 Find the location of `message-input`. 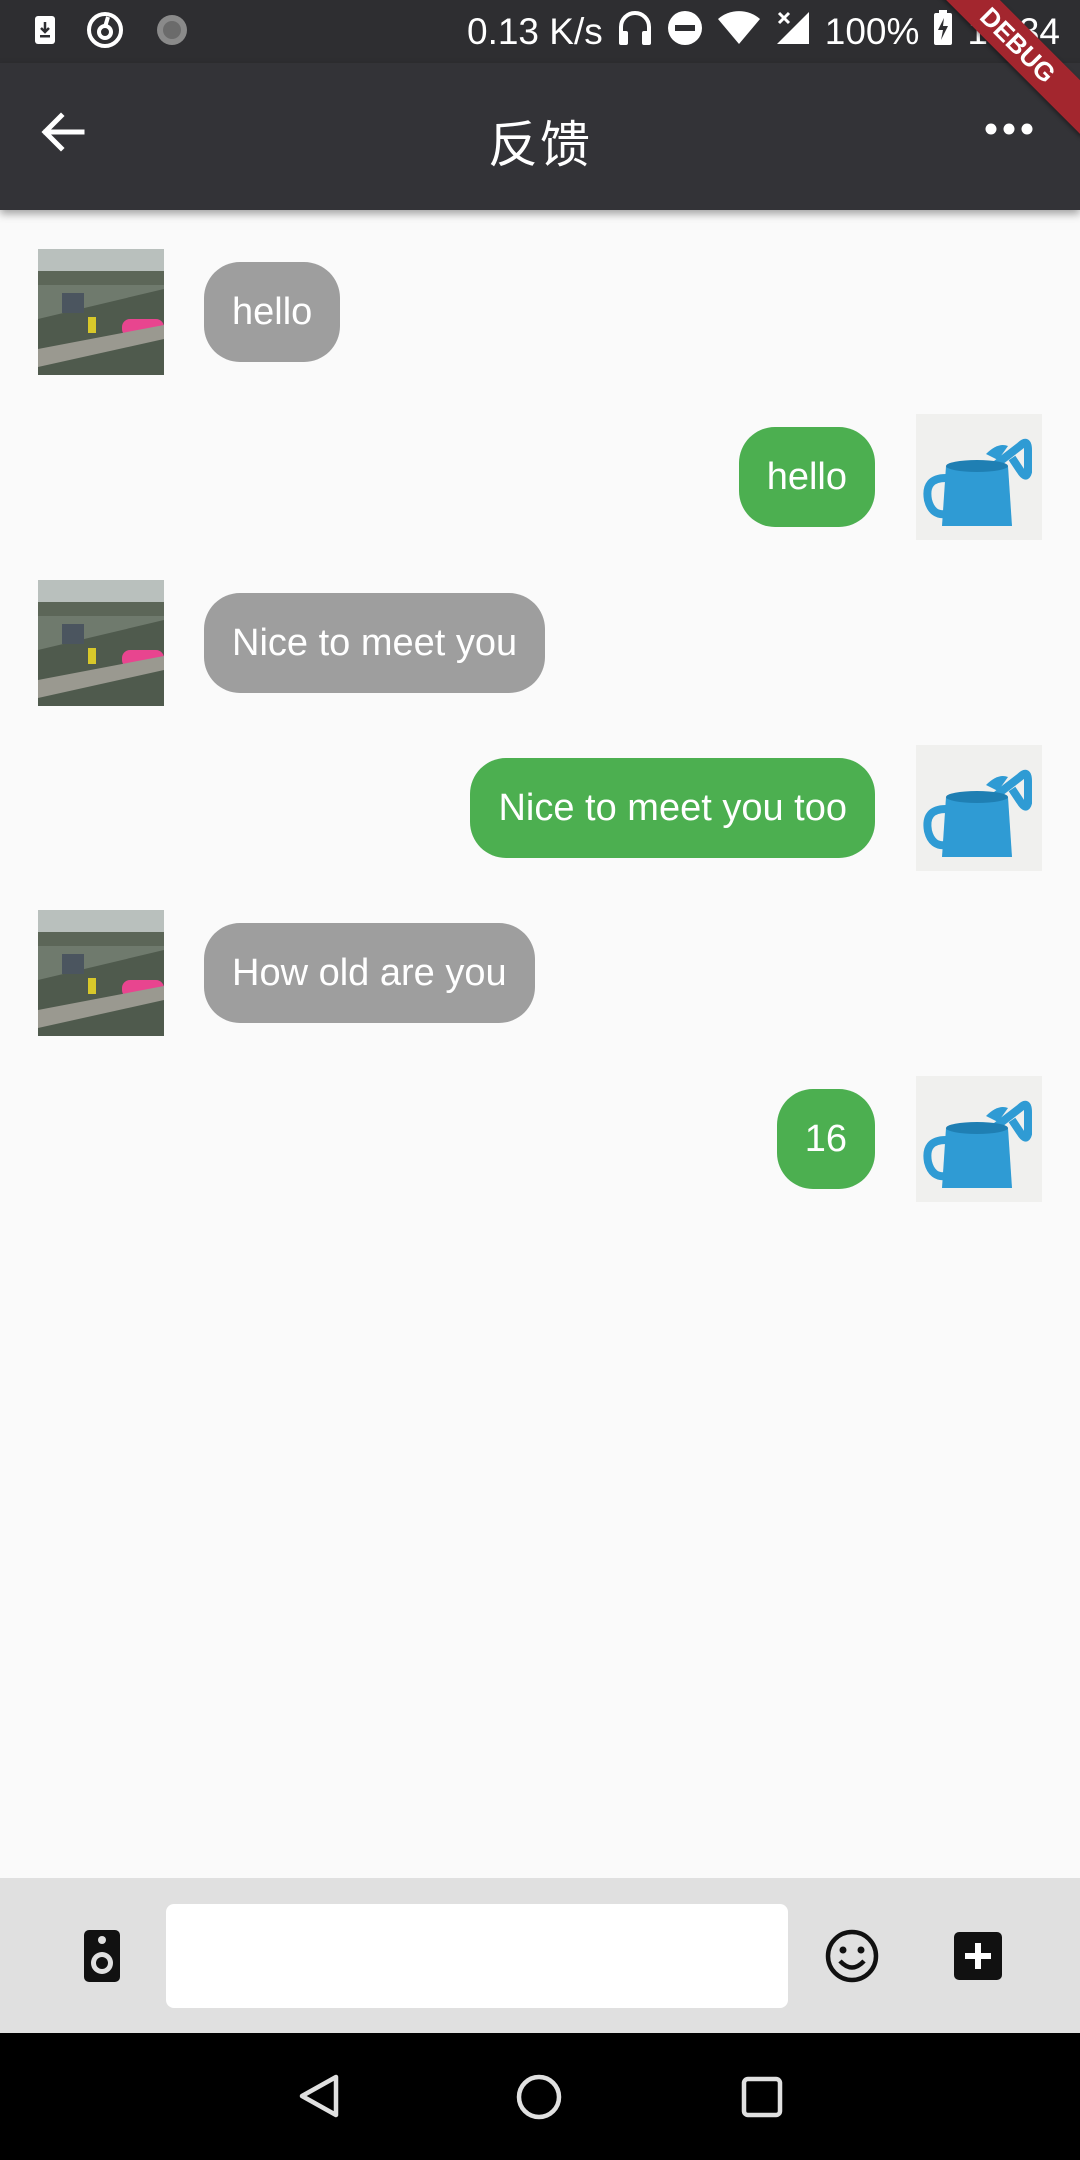

message-input is located at coordinates (477, 1956).